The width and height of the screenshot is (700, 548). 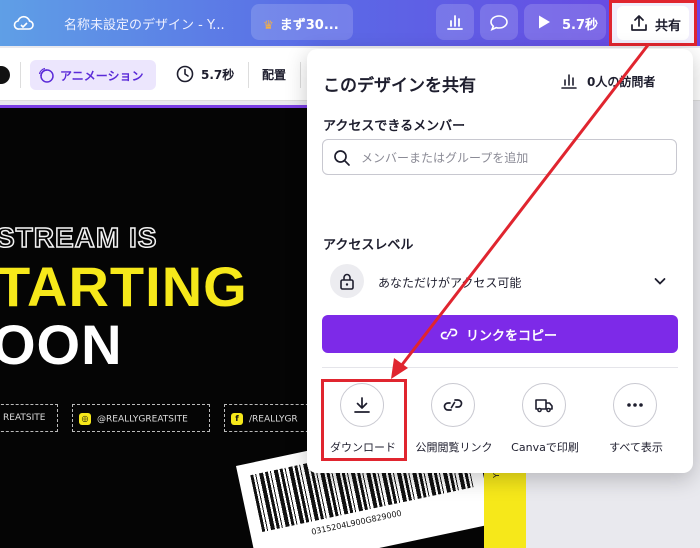 I want to click on social-handle-facebook: f/REALLYGR, so click(x=269, y=418).